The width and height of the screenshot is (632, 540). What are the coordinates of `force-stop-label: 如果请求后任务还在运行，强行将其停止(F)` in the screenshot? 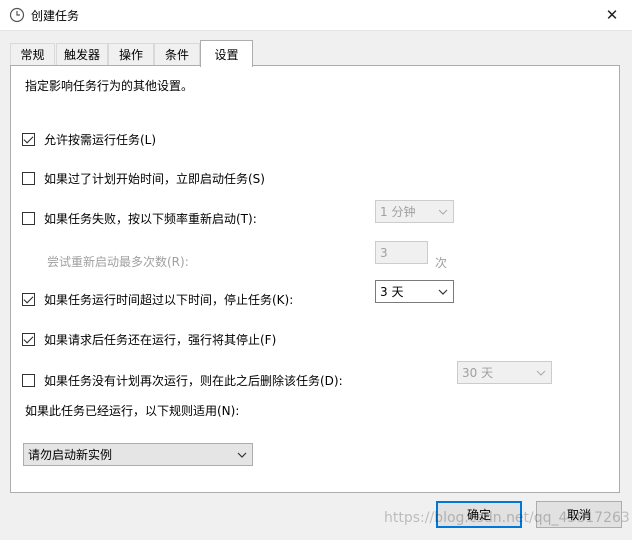 It's located at (160, 339).